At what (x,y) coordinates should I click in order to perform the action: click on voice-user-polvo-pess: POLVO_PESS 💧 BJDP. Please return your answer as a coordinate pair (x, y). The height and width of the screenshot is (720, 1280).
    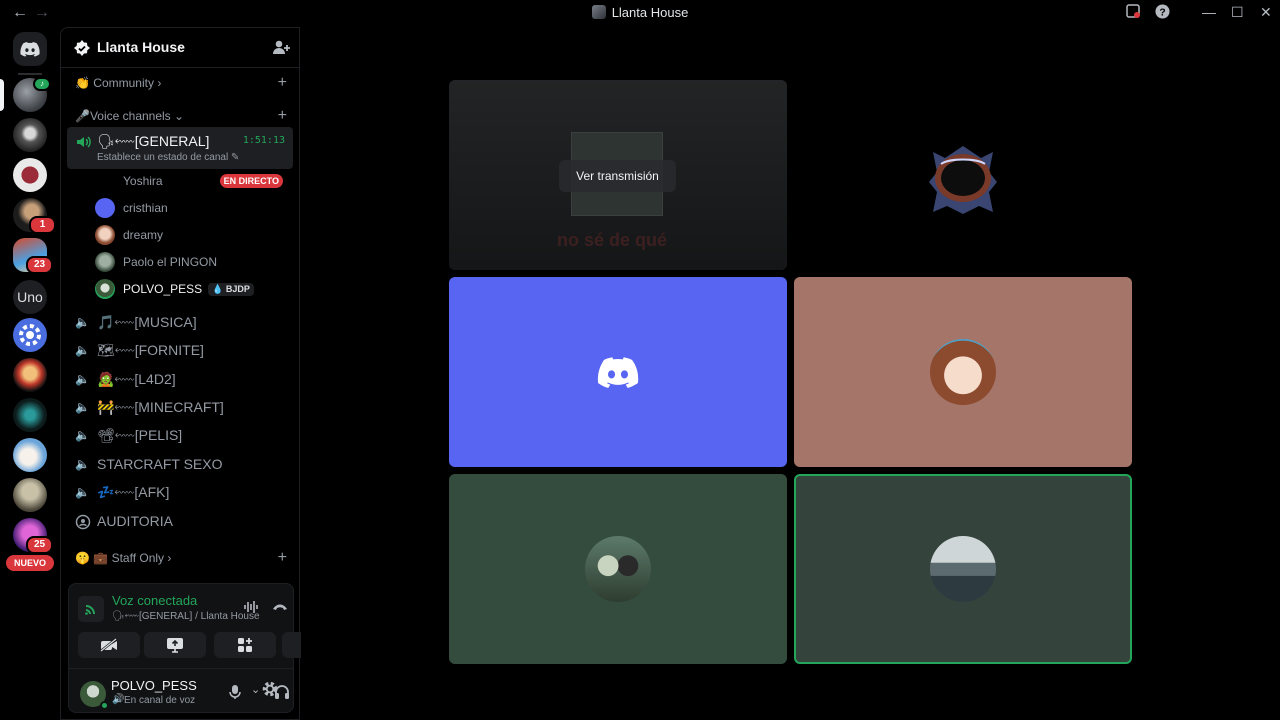
    Looking at the image, I should click on (192, 289).